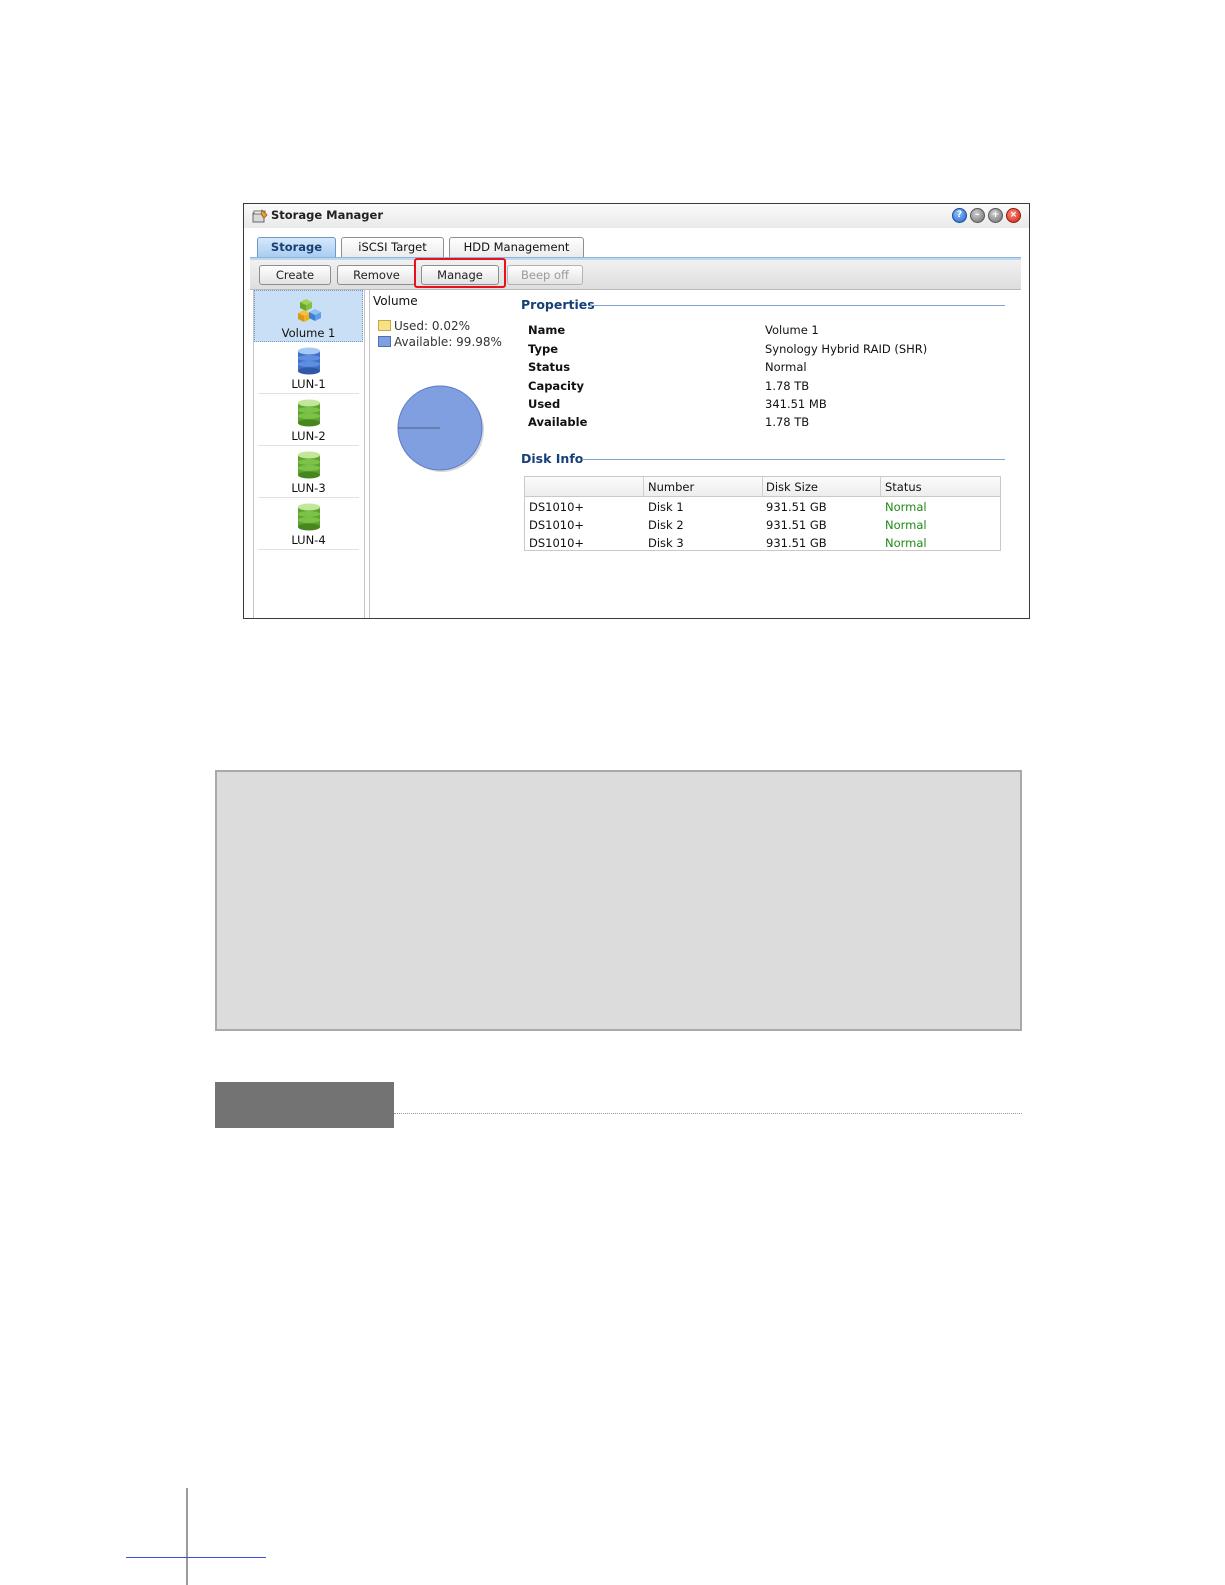 The image size is (1225, 1585). What do you see at coordinates (545, 275) in the screenshot?
I see `beep-off-button: Beep off` at bounding box center [545, 275].